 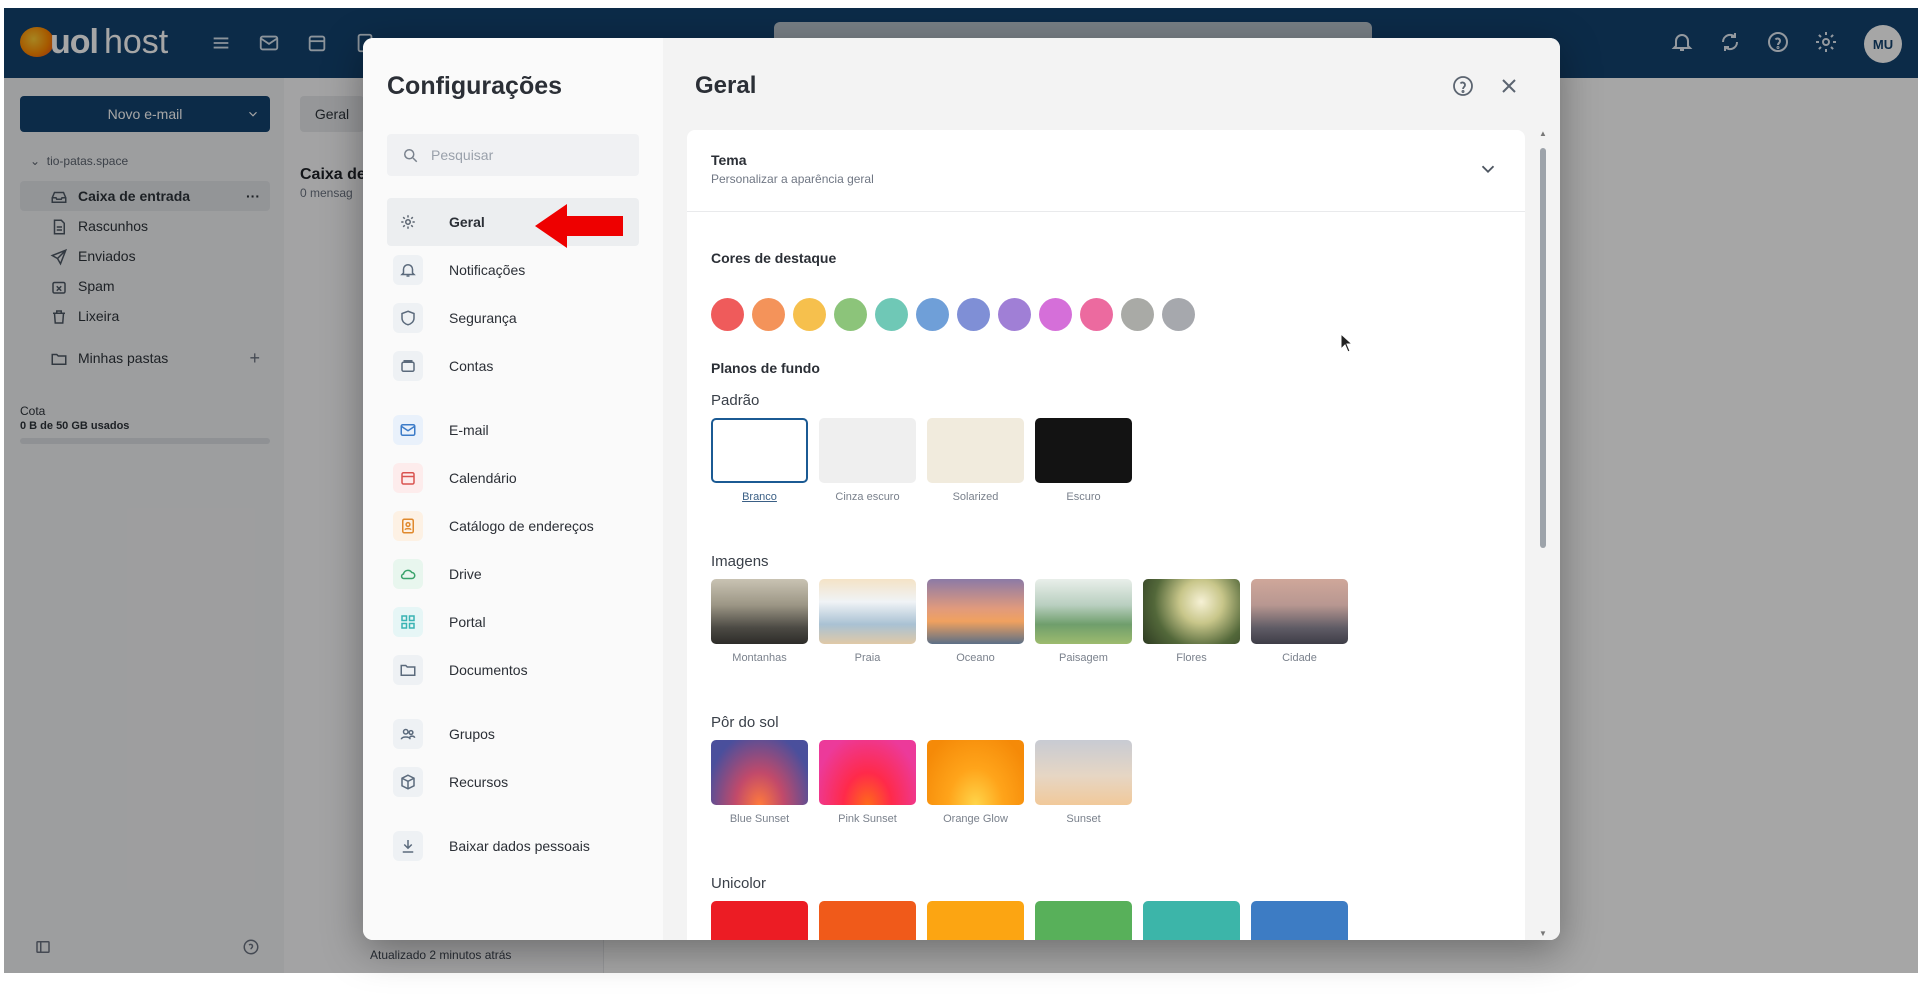 What do you see at coordinates (1543, 134) in the screenshot?
I see `scroll-up-icon: ▲` at bounding box center [1543, 134].